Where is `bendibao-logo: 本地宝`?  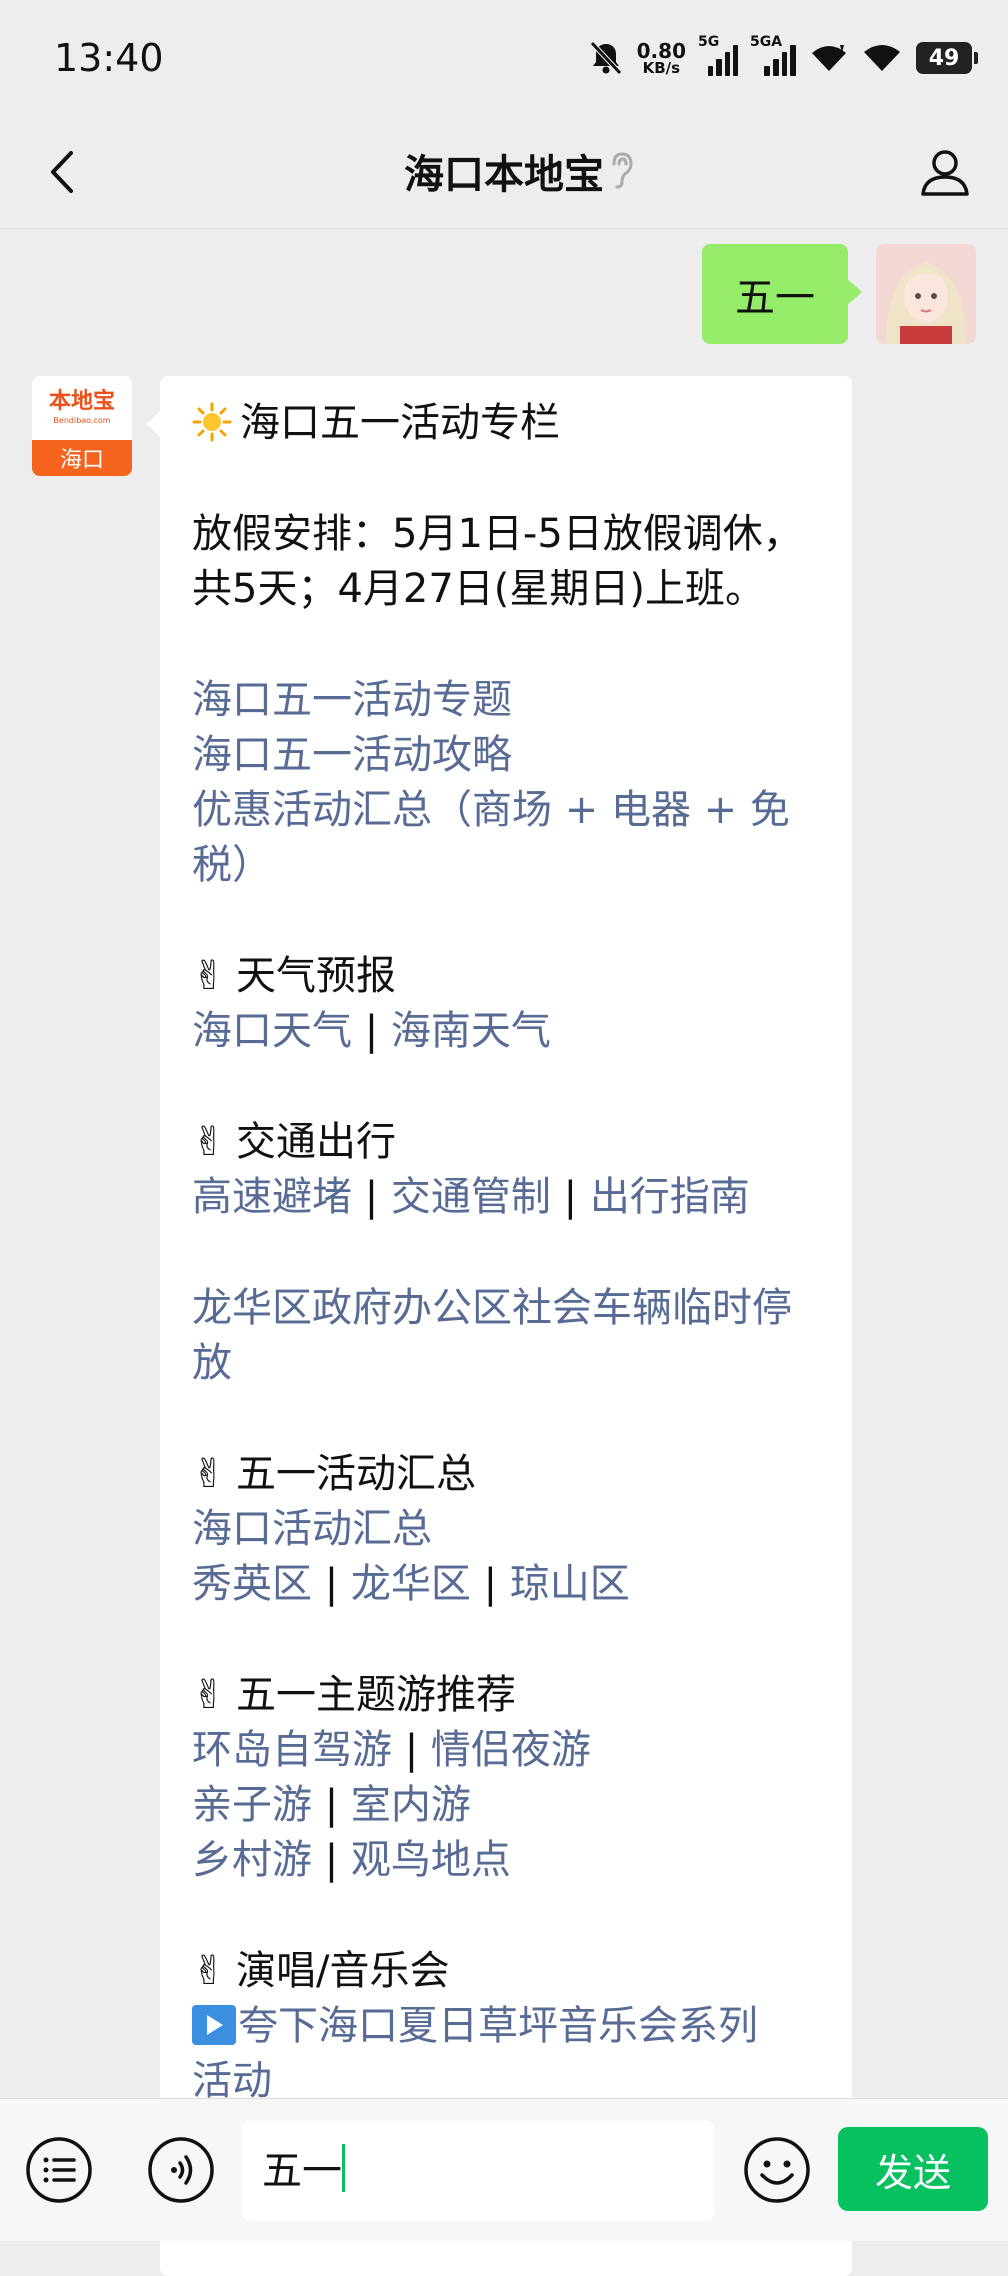 bendibao-logo: 本地宝 is located at coordinates (81, 401).